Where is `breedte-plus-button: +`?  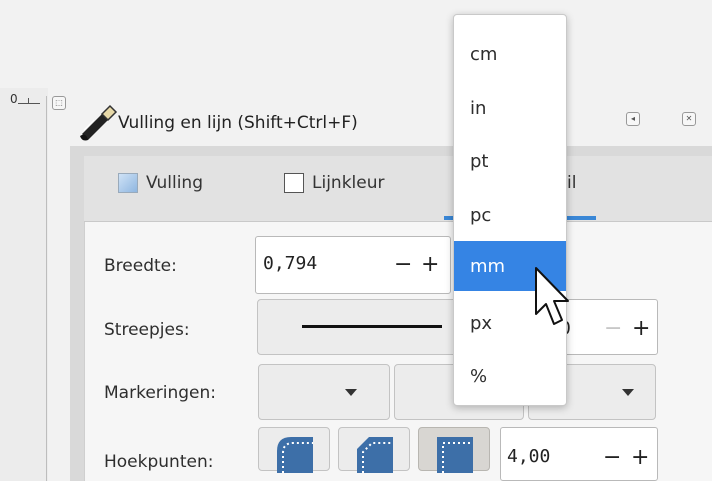 breedte-plus-button: + is located at coordinates (430, 265).